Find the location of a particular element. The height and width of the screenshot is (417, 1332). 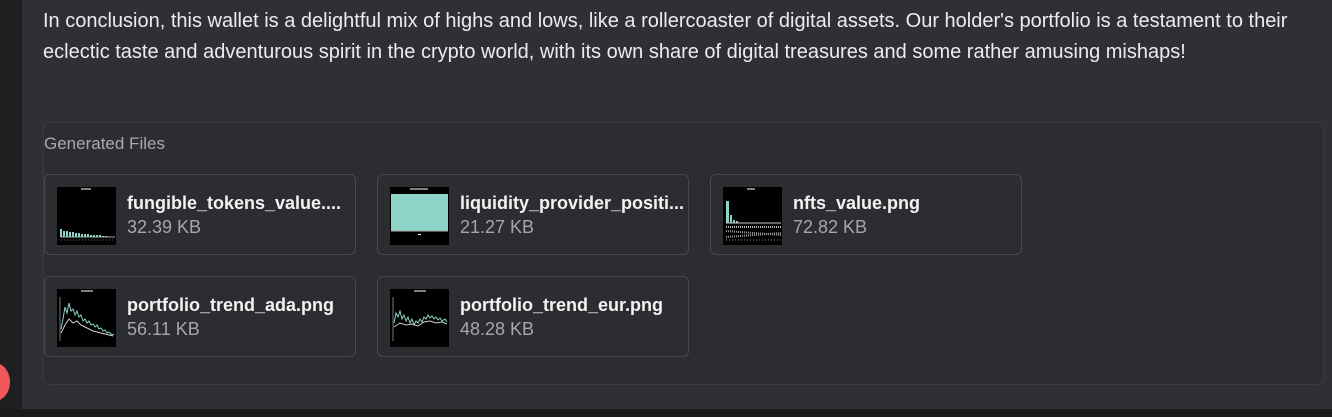

file-card-liquidity-provider: liquidity_provider_positi... 21.27 KB is located at coordinates (533, 214).